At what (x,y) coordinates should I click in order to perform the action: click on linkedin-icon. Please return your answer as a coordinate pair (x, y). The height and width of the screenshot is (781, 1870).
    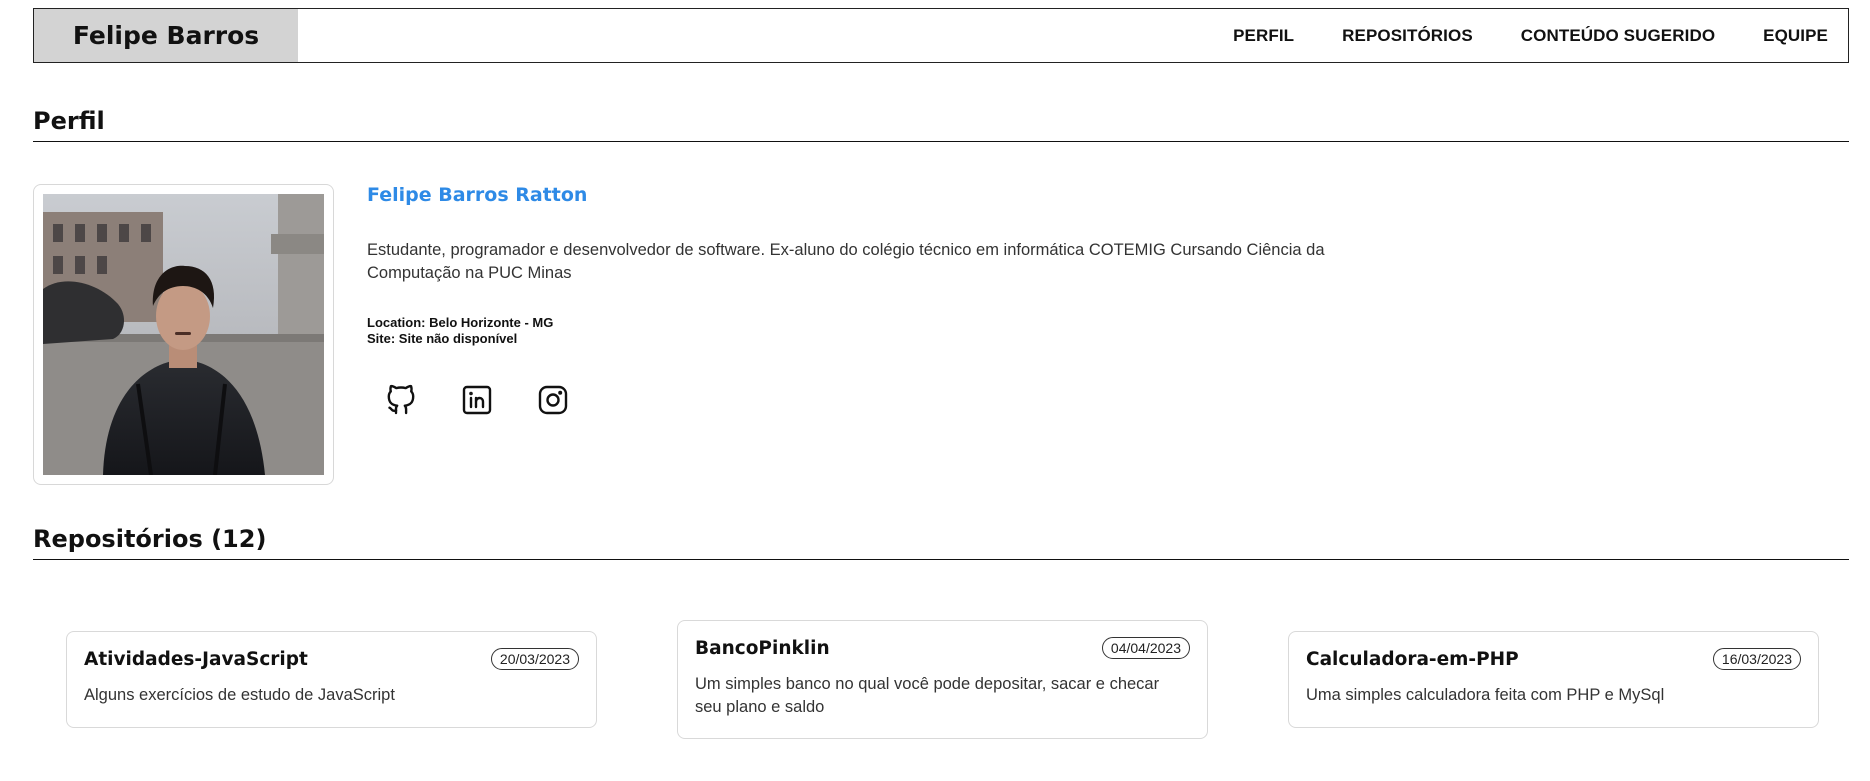
    Looking at the image, I should click on (477, 400).